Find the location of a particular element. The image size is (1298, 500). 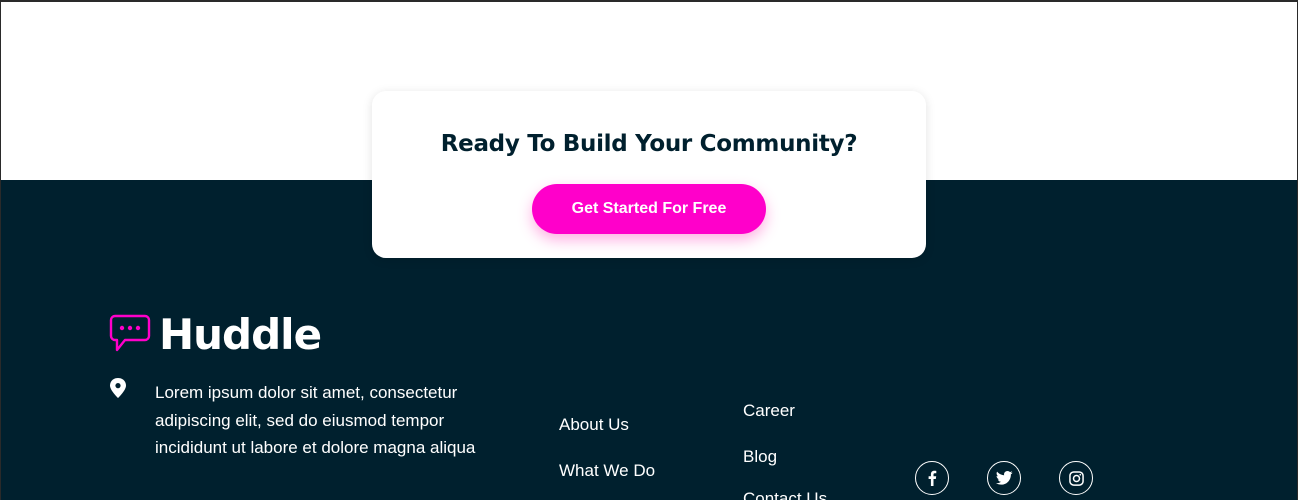

footer-link-blog: Blog is located at coordinates (760, 457).